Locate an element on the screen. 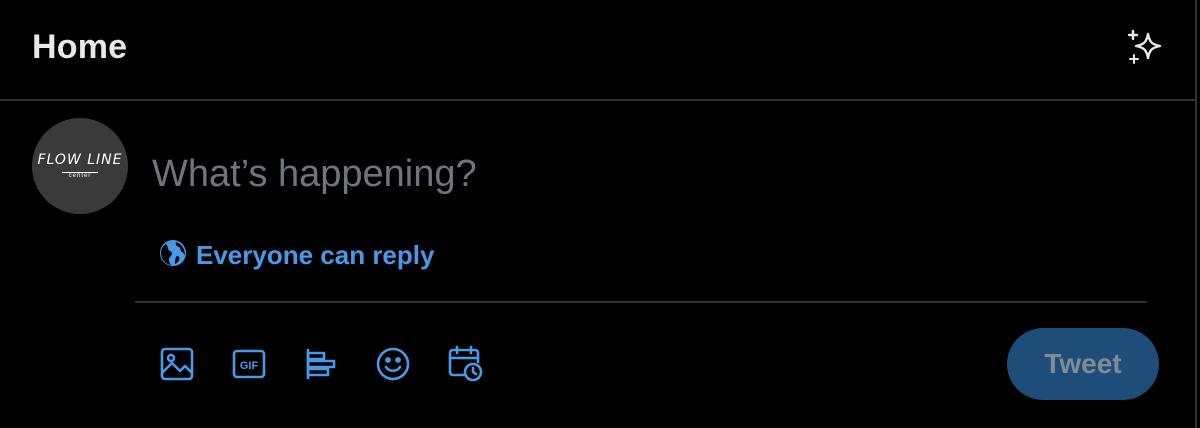 This screenshot has height=428, width=1200. emoji-icon is located at coordinates (393, 364).